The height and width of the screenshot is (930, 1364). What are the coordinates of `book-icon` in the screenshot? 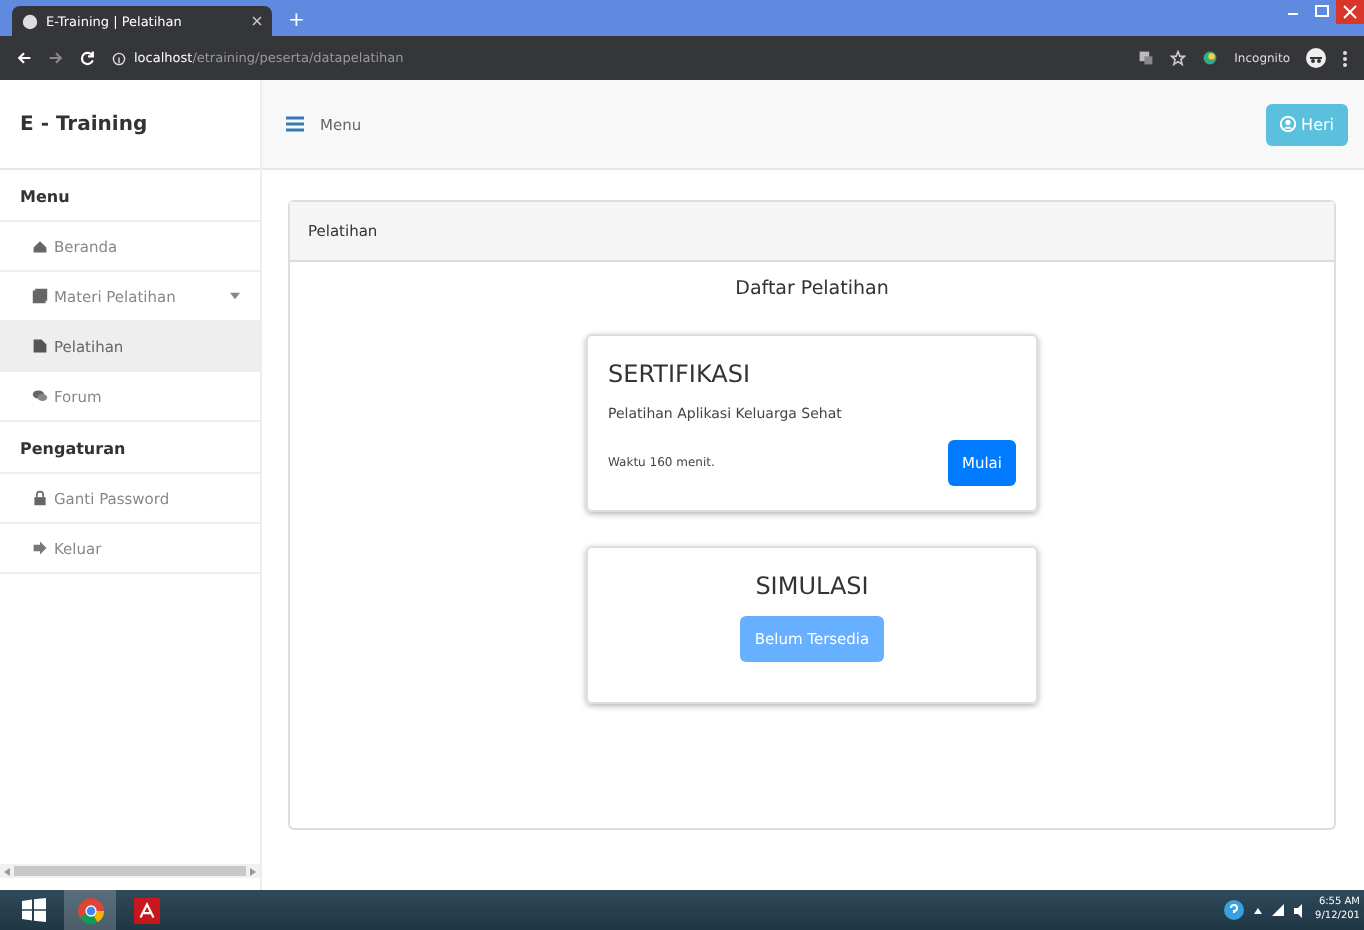 It's located at (40, 296).